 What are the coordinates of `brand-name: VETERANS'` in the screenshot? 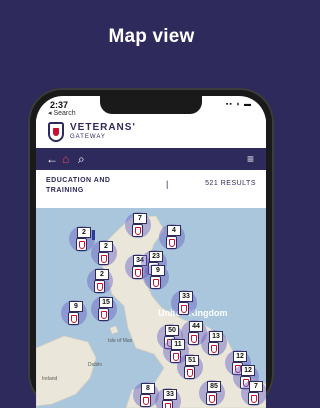 It's located at (103, 127).